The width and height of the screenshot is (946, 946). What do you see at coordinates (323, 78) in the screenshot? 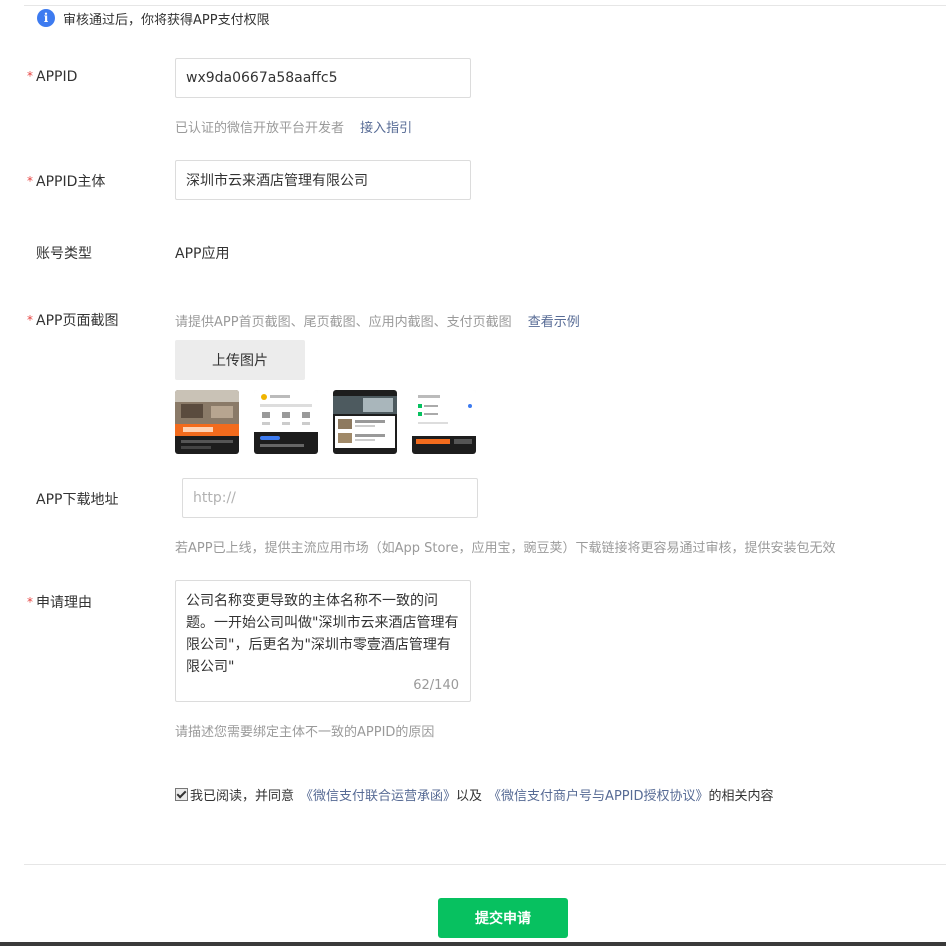
I see `appid-input` at bounding box center [323, 78].